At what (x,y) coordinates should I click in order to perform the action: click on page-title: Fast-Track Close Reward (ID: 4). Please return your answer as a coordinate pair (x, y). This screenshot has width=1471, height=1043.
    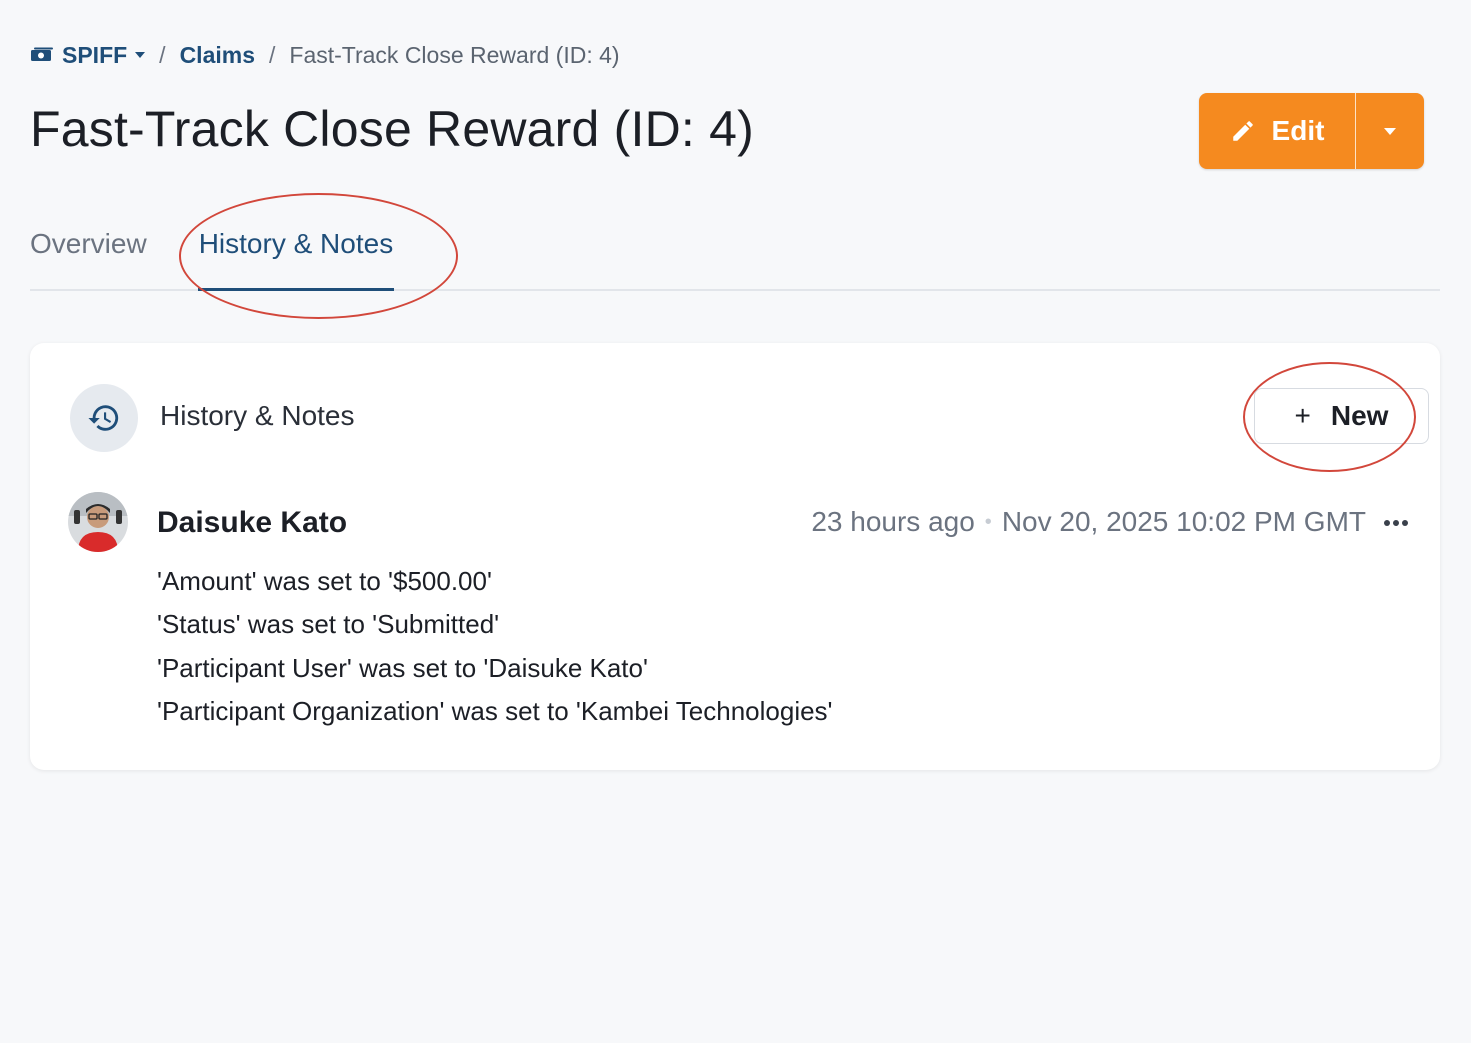
    Looking at the image, I should click on (392, 129).